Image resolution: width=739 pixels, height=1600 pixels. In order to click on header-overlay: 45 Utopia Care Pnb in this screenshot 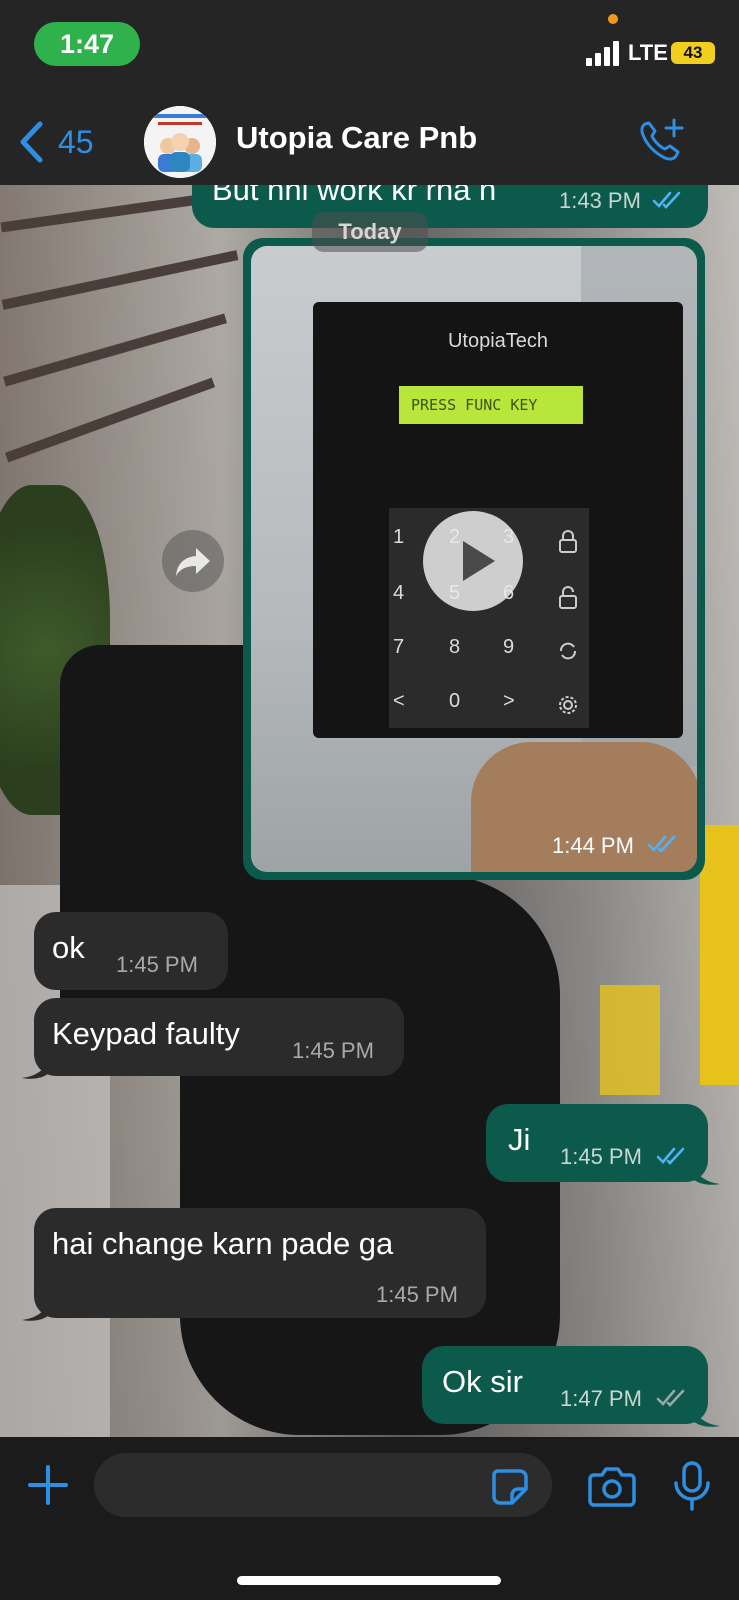, I will do `click(369, 142)`.